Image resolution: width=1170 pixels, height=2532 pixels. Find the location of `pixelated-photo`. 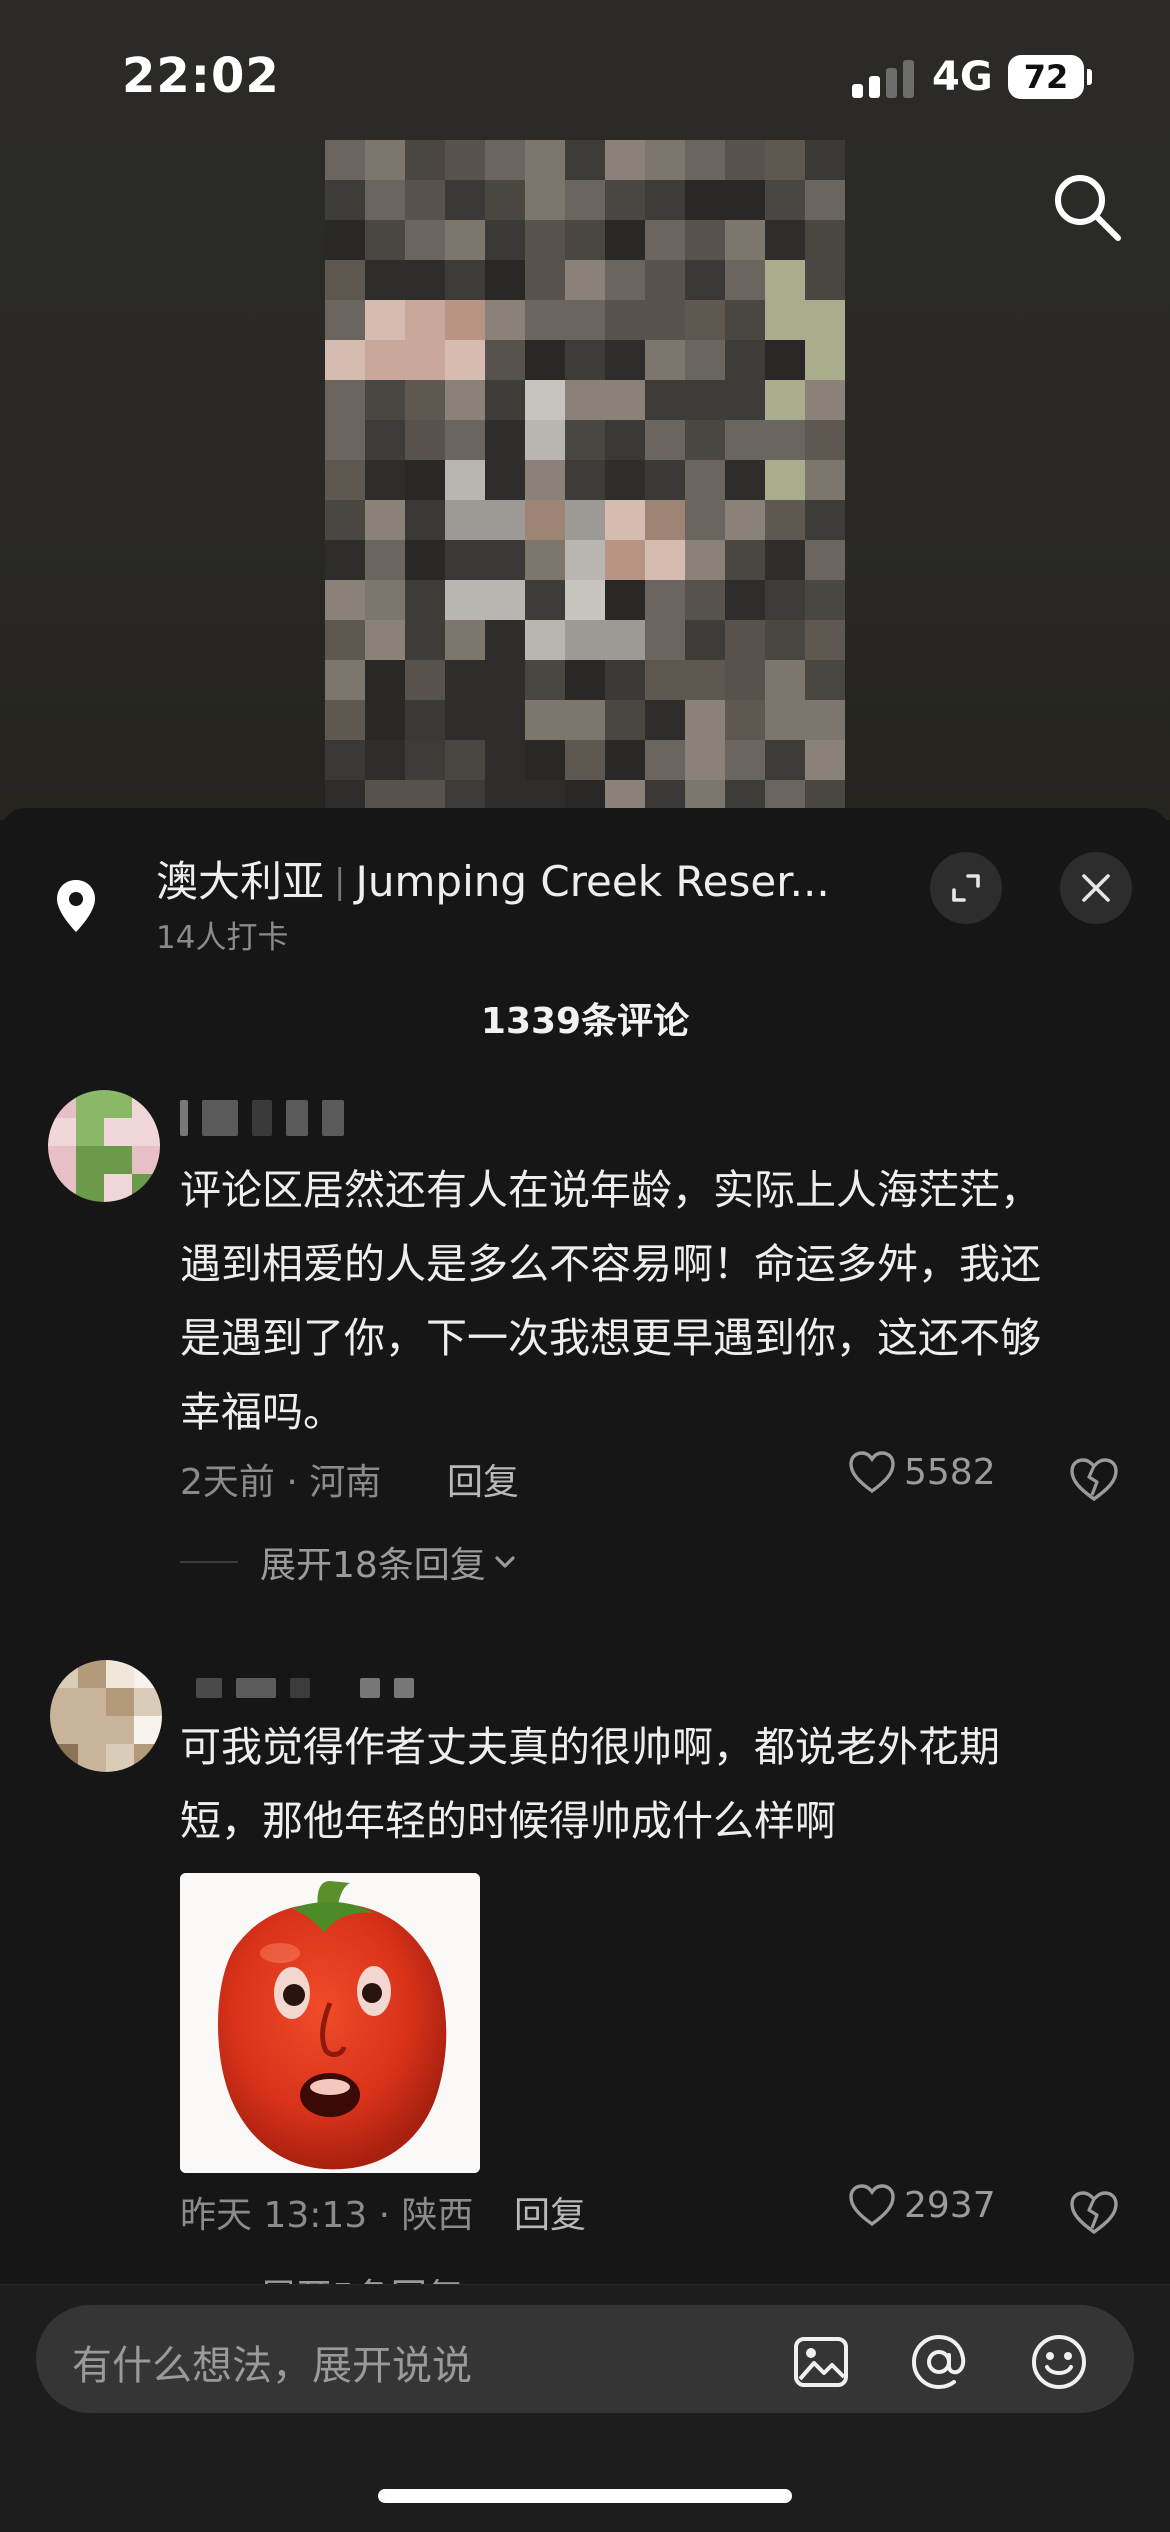

pixelated-photo is located at coordinates (585, 475).